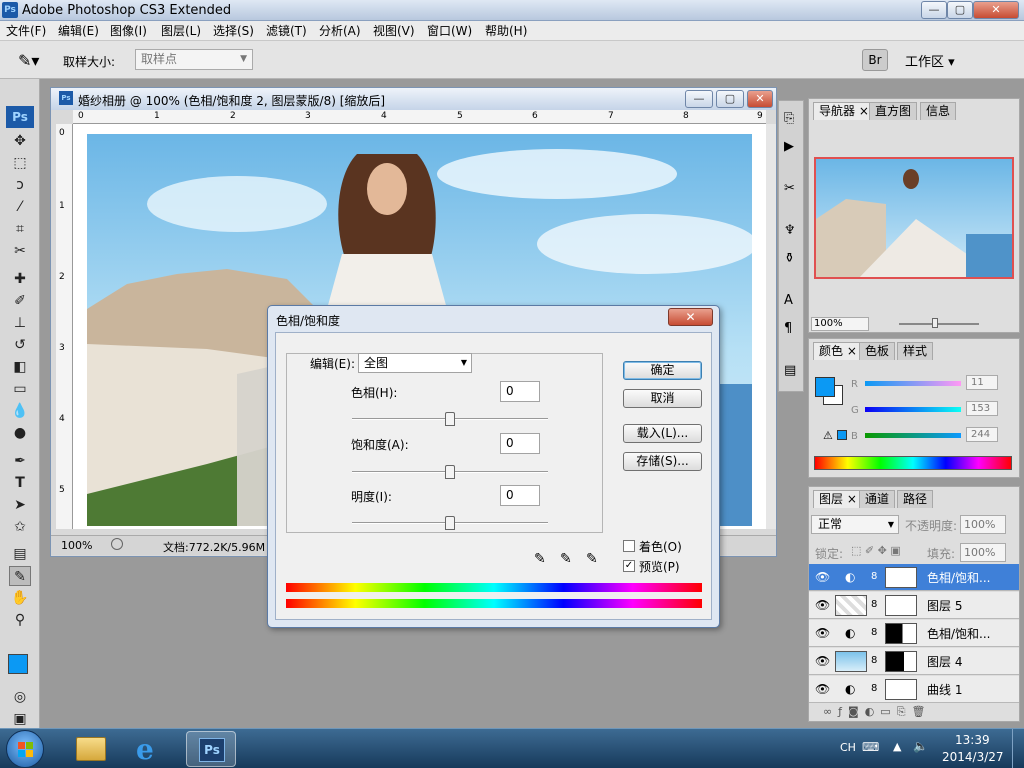 This screenshot has width=1024, height=768. I want to click on menu-help: 帮助(H), so click(506, 31).